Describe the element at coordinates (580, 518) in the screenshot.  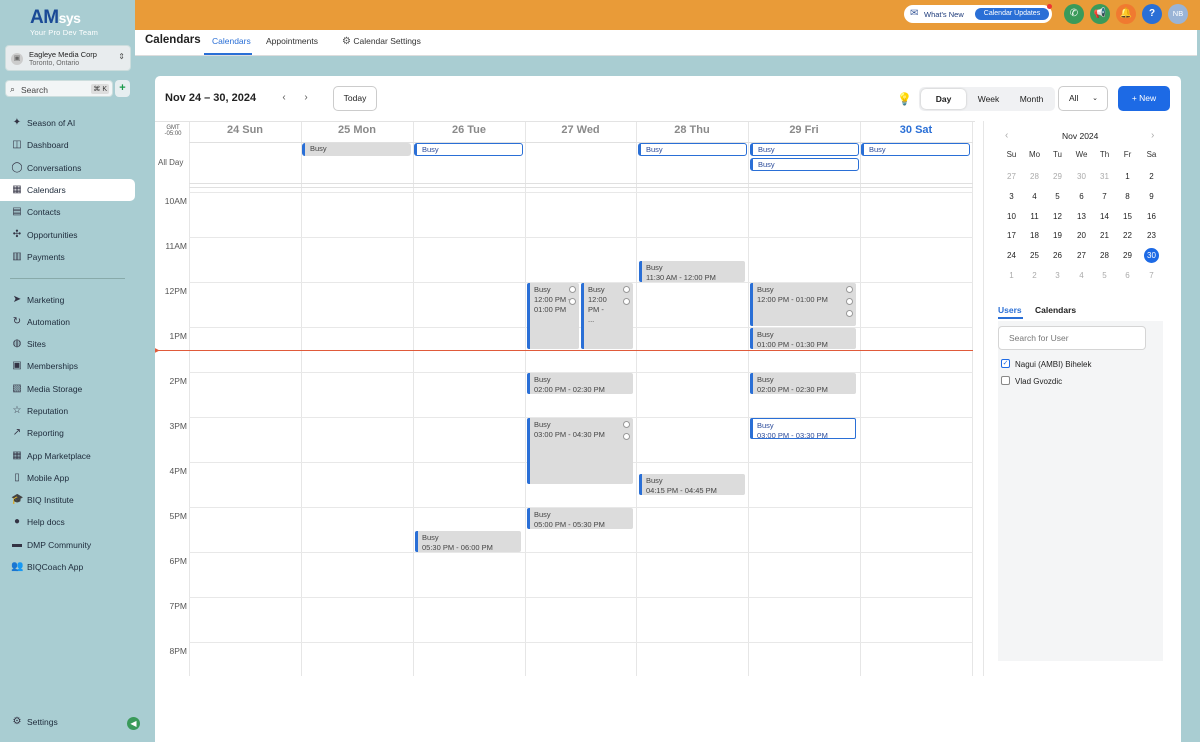
I see `event-block: Busy 05:00 PM - 05:30 PM` at that location.